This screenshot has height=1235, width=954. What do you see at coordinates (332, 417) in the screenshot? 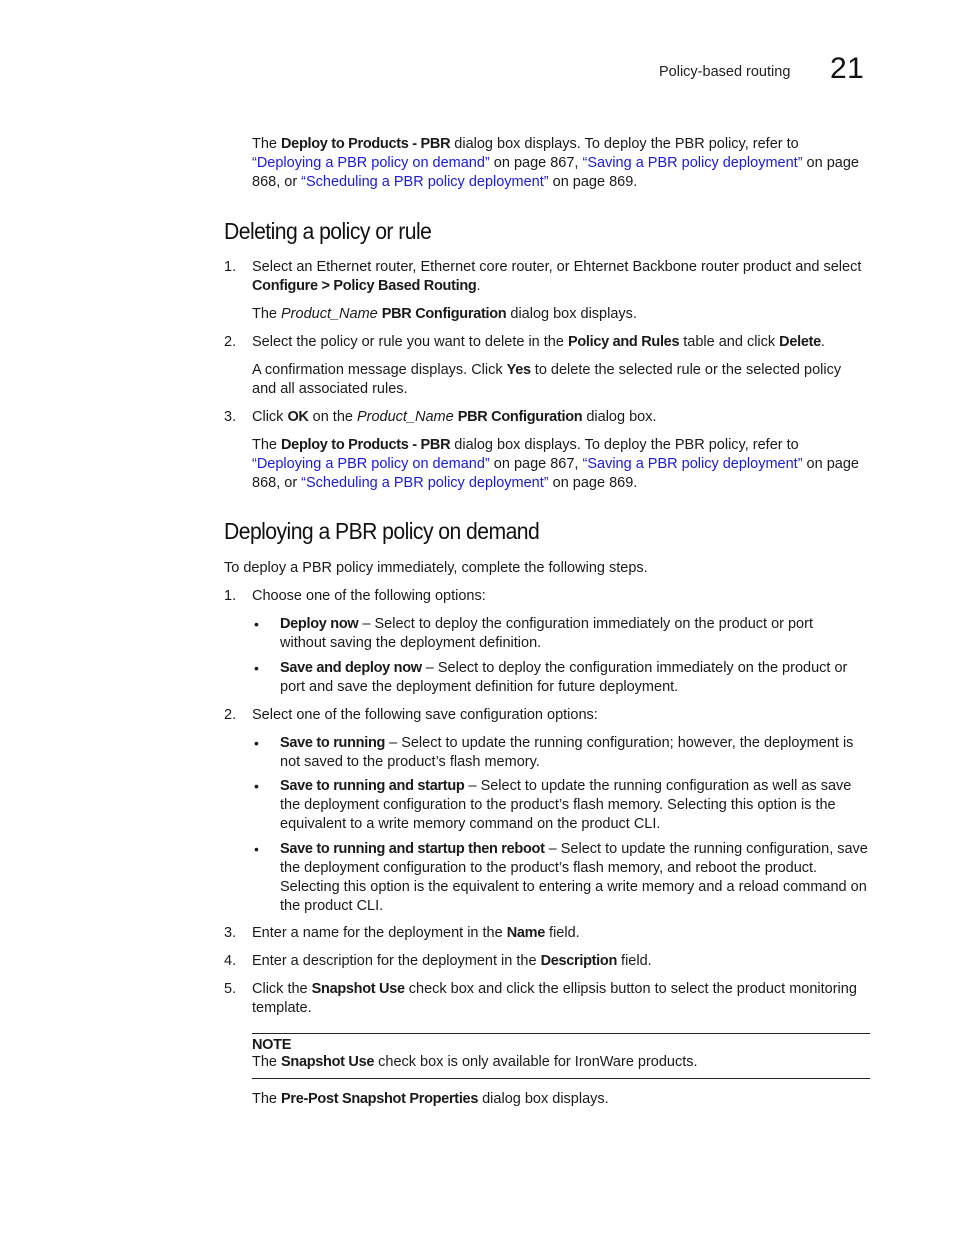
I see `text-run: on the` at bounding box center [332, 417].